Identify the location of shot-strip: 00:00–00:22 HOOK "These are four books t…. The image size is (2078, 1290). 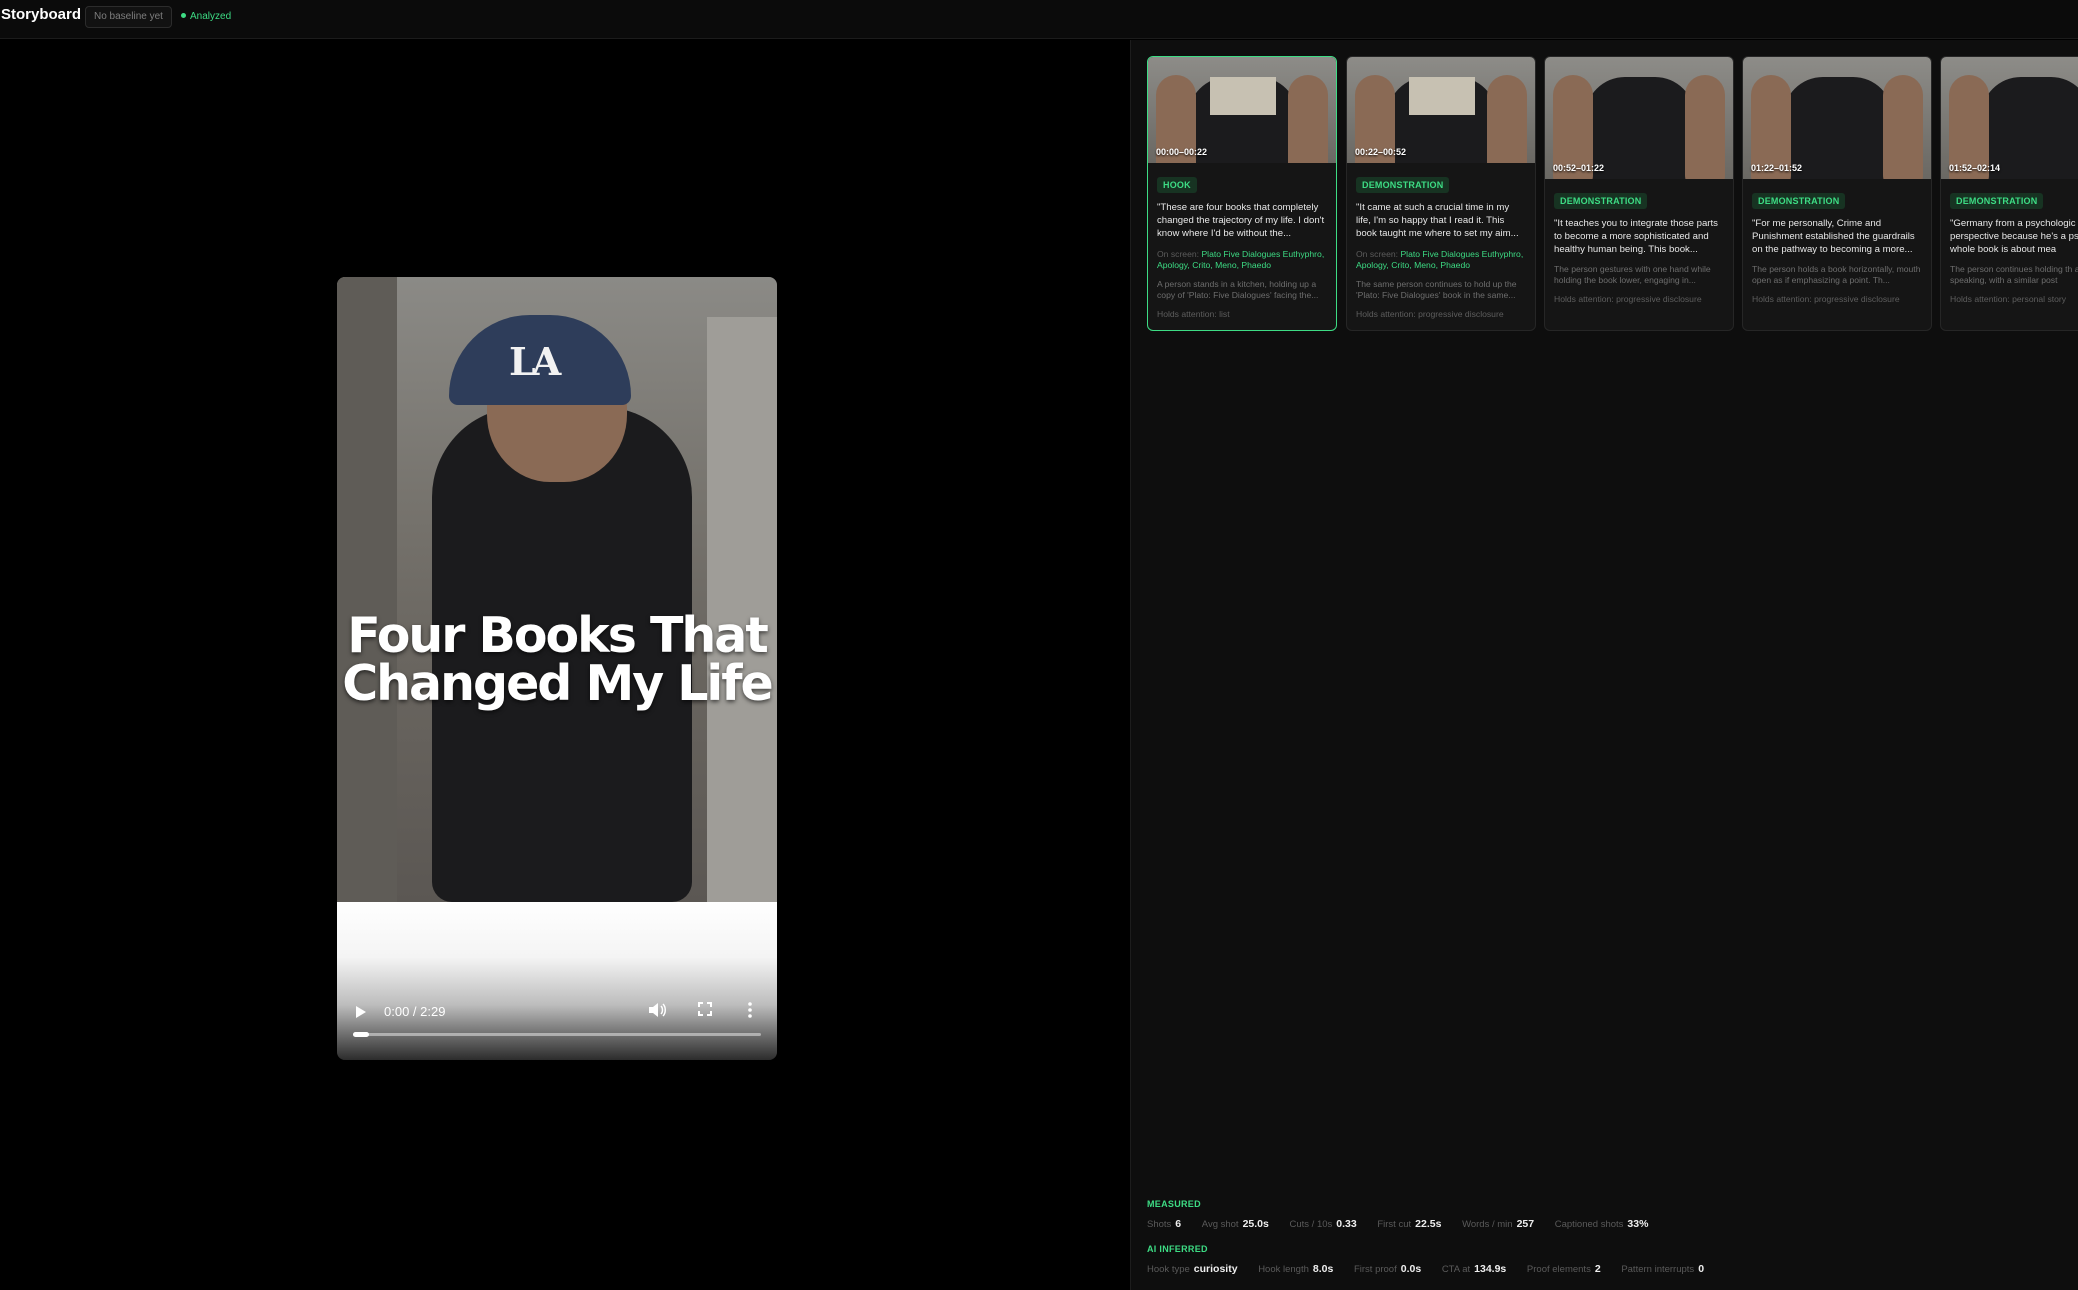
(1612, 196).